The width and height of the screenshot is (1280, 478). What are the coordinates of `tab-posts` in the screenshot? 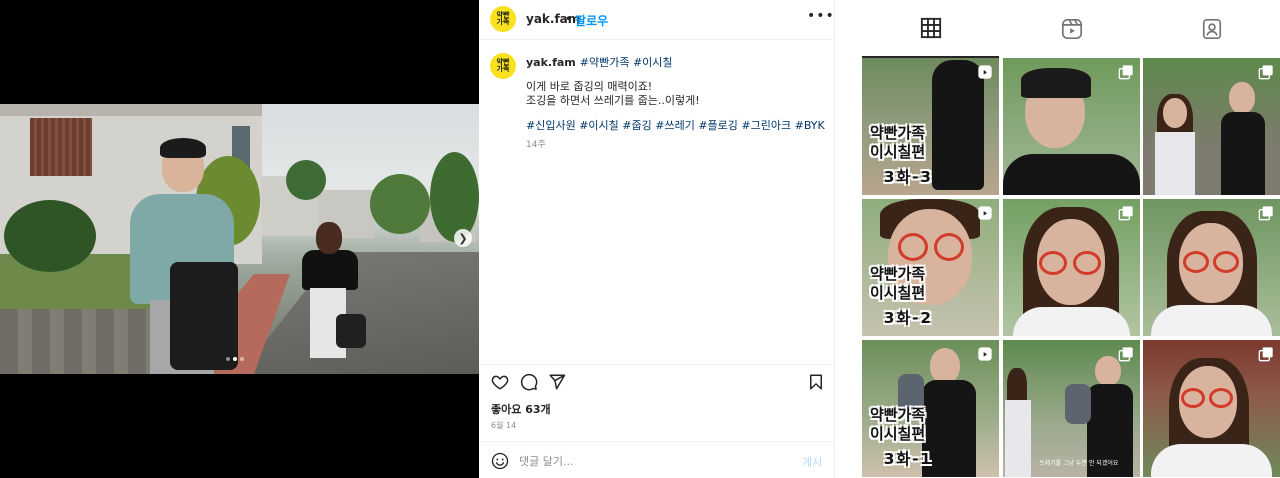 It's located at (930, 29).